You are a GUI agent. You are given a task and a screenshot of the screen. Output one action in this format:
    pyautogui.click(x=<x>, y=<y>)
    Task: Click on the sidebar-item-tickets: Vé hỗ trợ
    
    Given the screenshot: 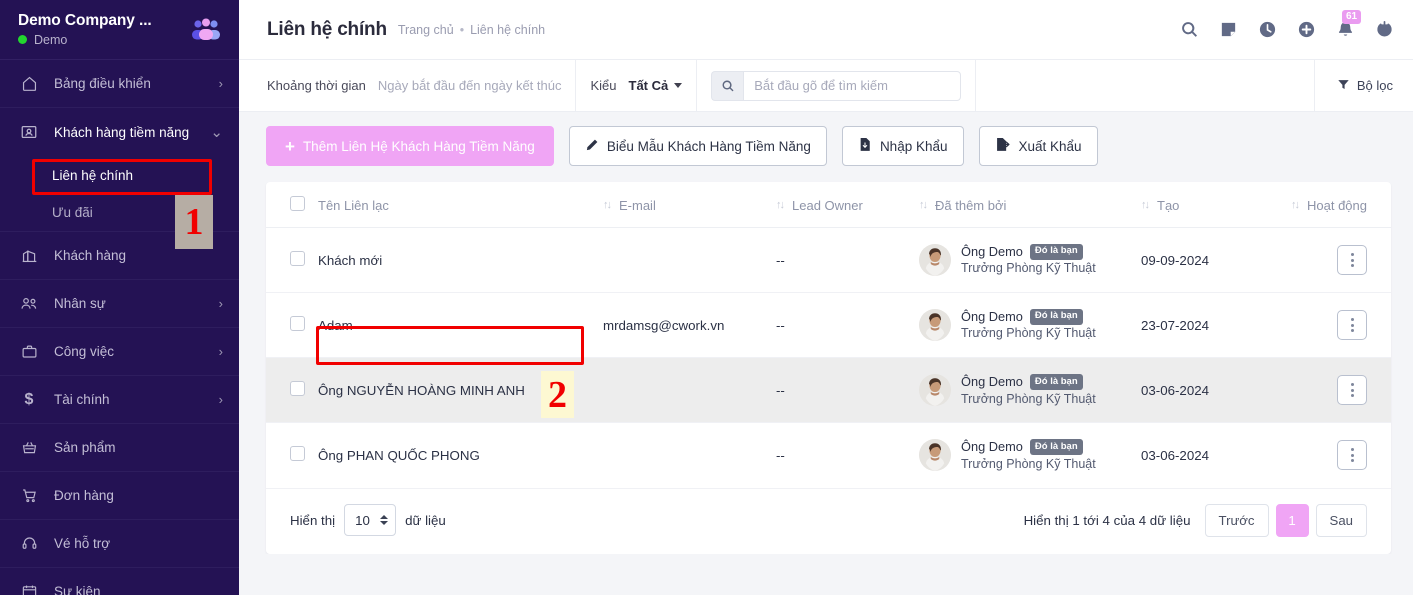 What is the action you would take?
    pyautogui.click(x=119, y=544)
    